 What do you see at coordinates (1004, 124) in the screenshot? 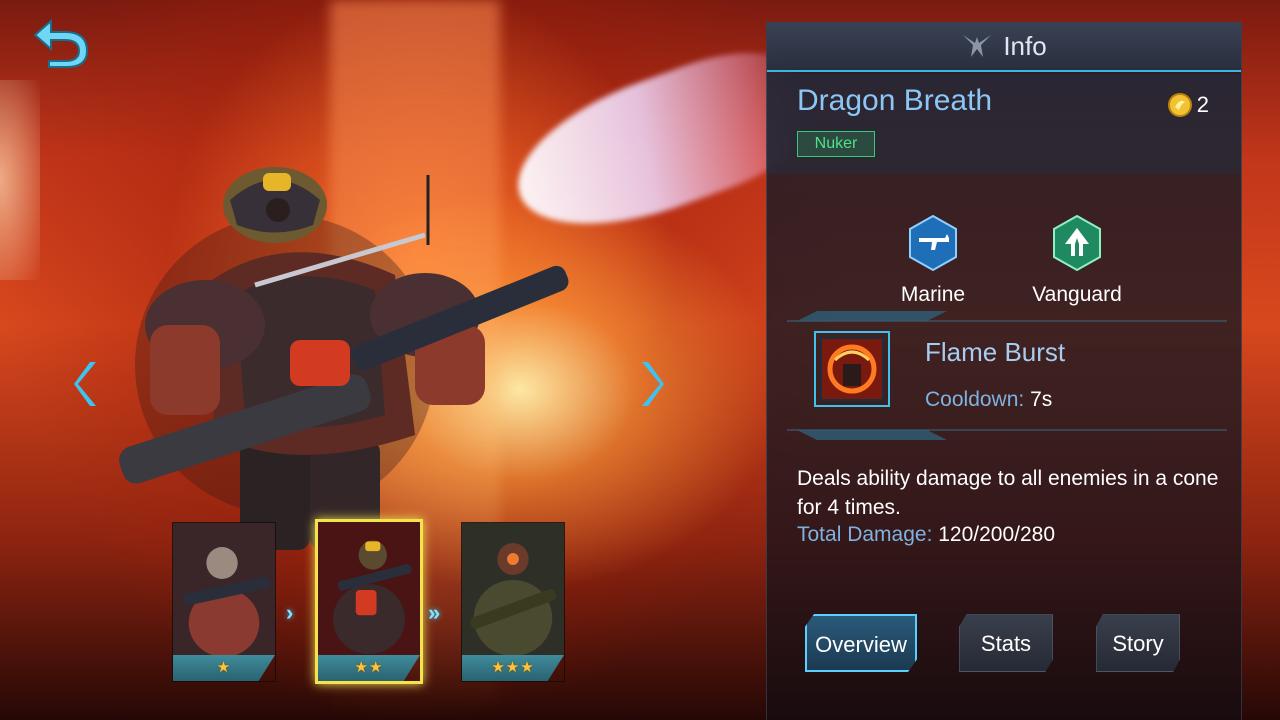
I see `hero-identity: Dragon Breath Nuker 2` at bounding box center [1004, 124].